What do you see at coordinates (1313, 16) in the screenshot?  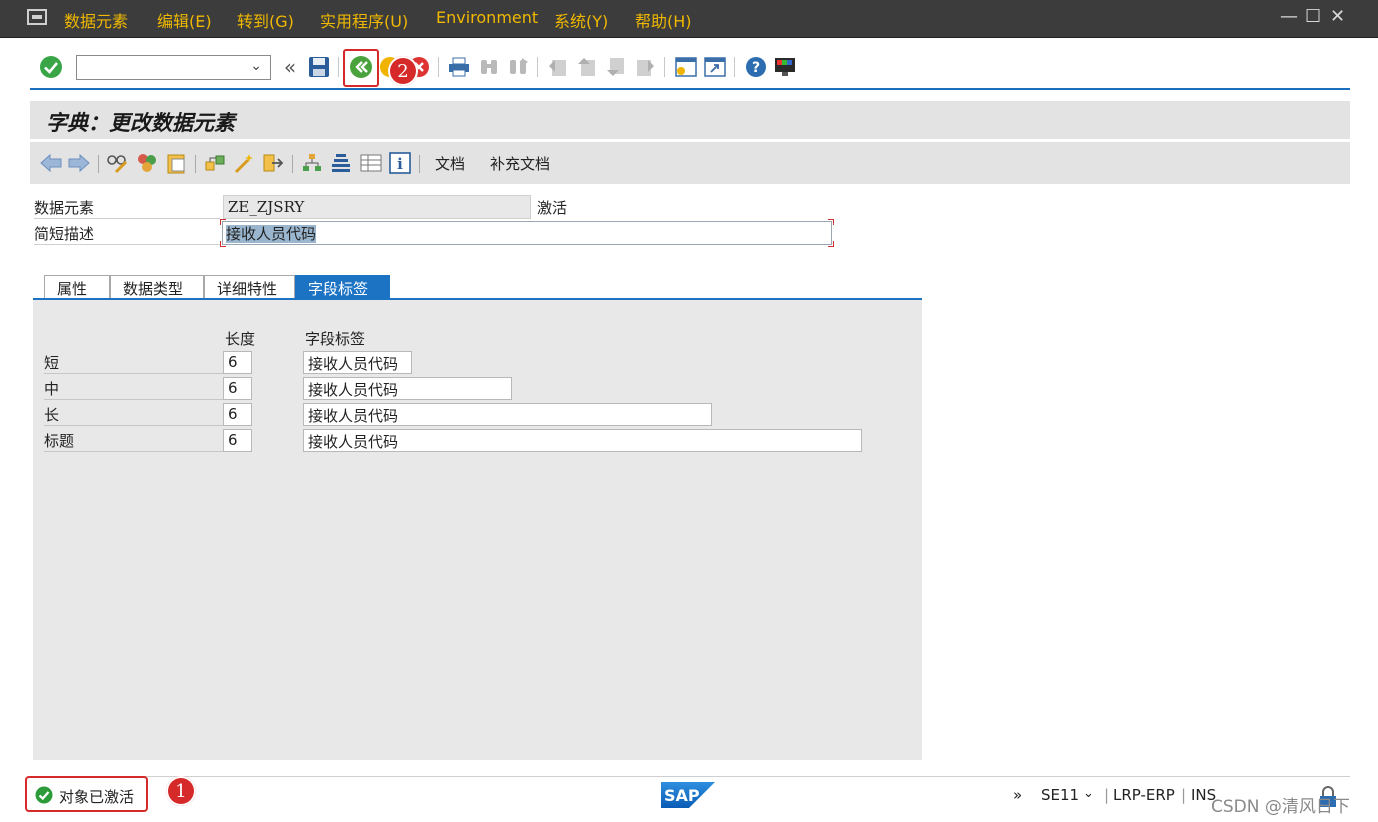 I see `maximize-button: ☐` at bounding box center [1313, 16].